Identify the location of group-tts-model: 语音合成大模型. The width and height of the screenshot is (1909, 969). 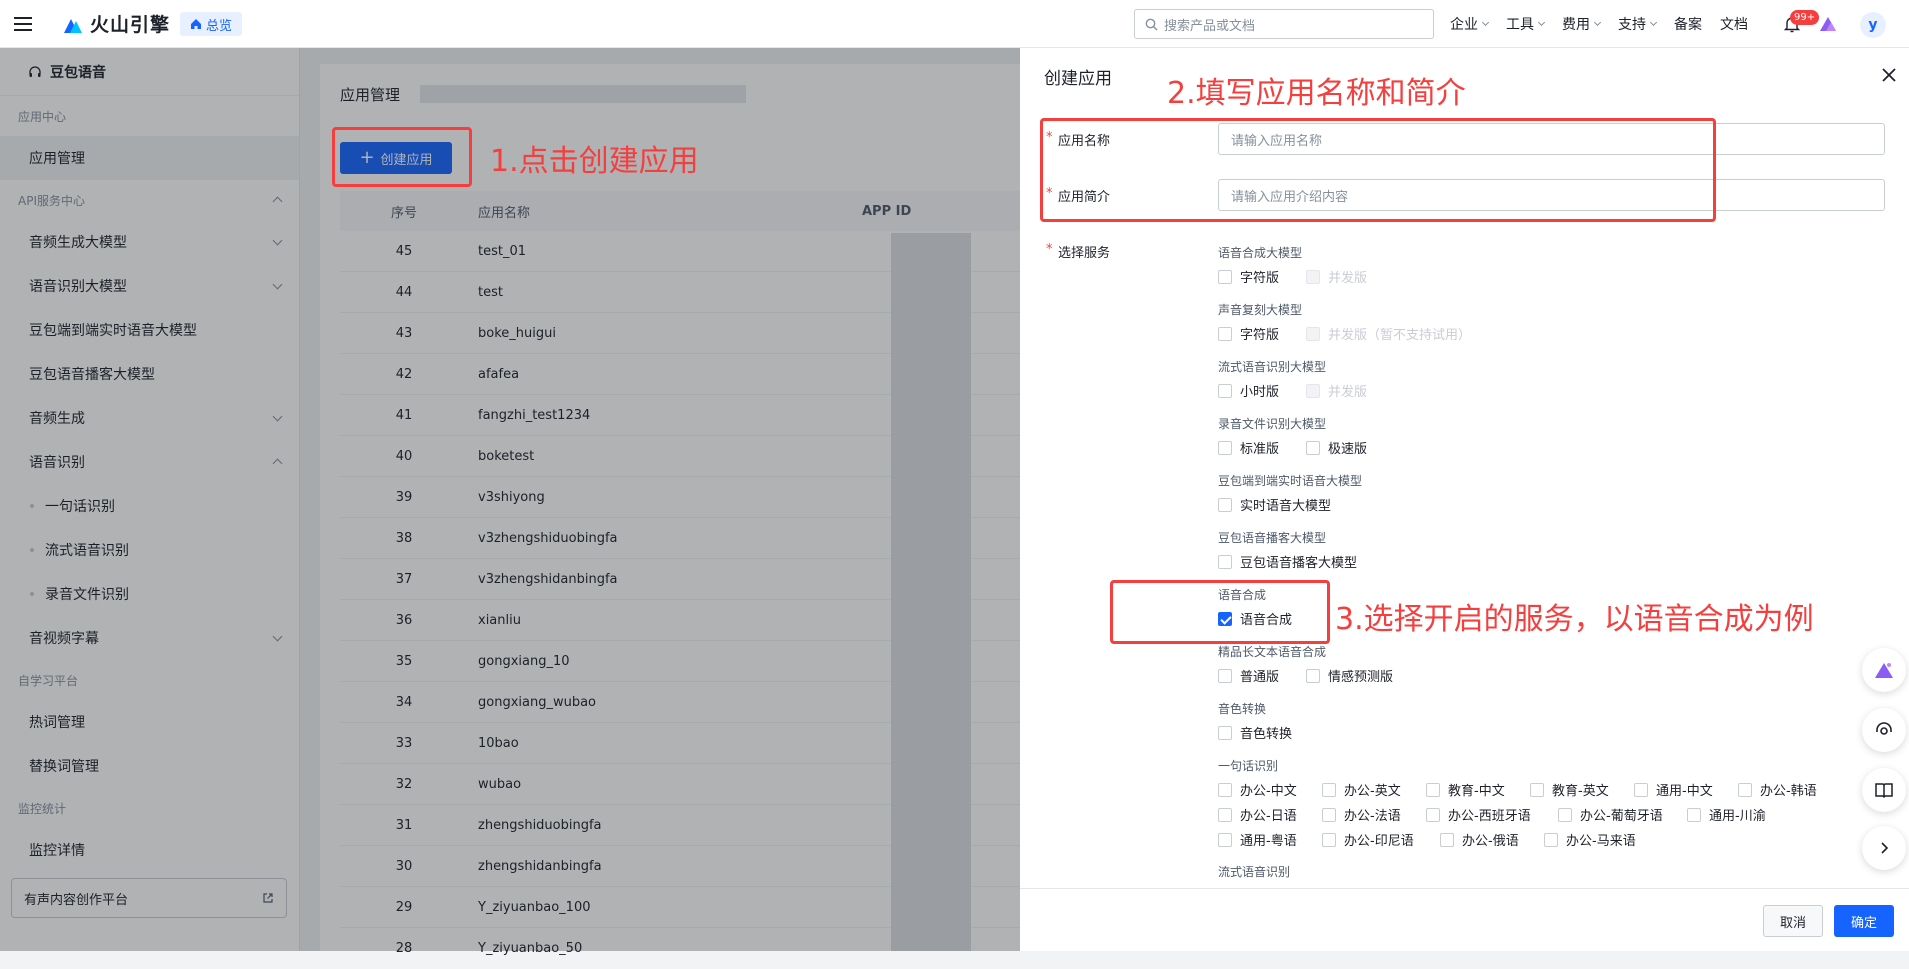
(1260, 253).